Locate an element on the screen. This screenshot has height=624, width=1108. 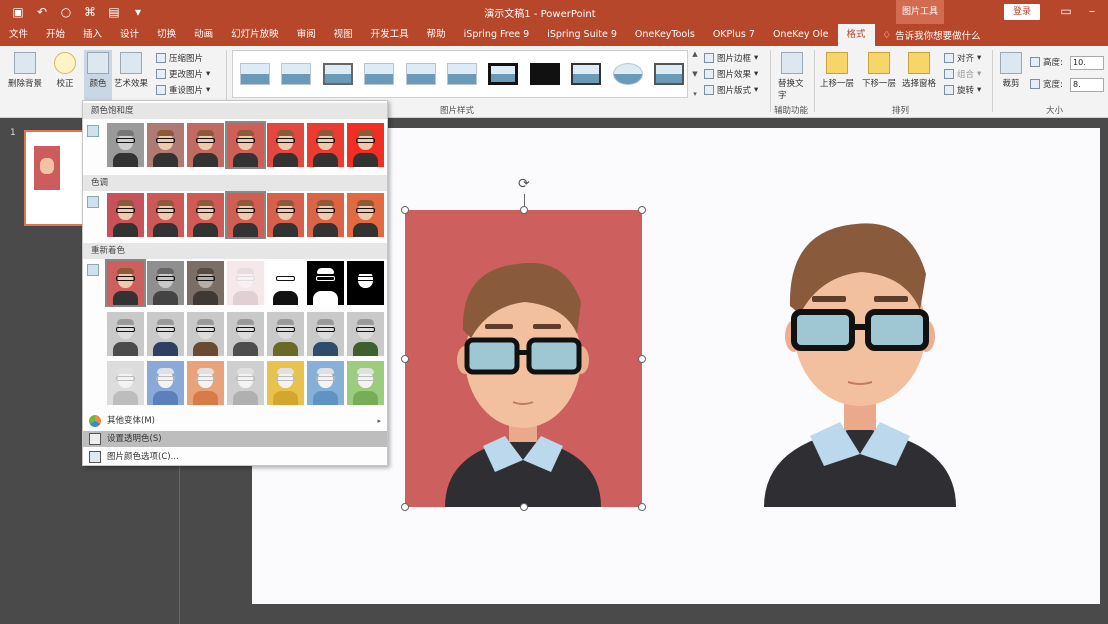
tab-file: 文件 is located at coordinates (18, 35).